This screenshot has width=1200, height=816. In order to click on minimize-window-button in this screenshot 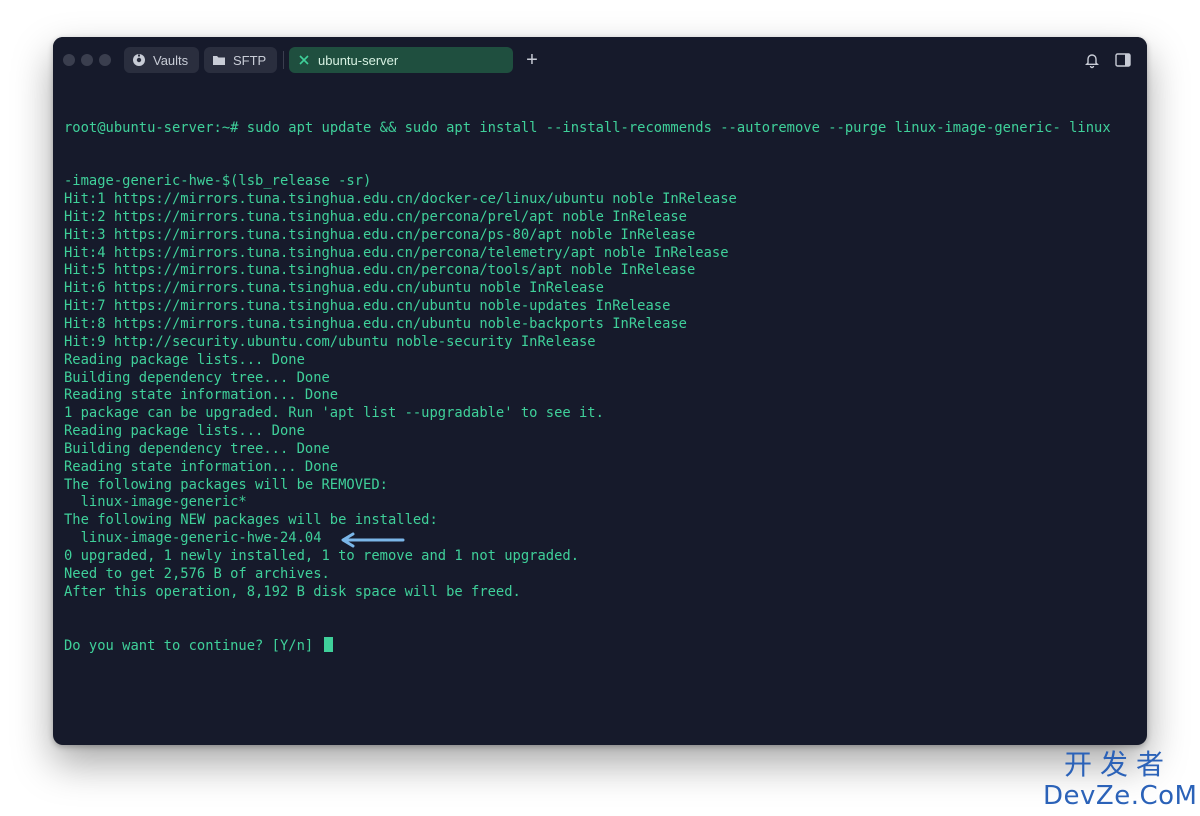, I will do `click(87, 60)`.